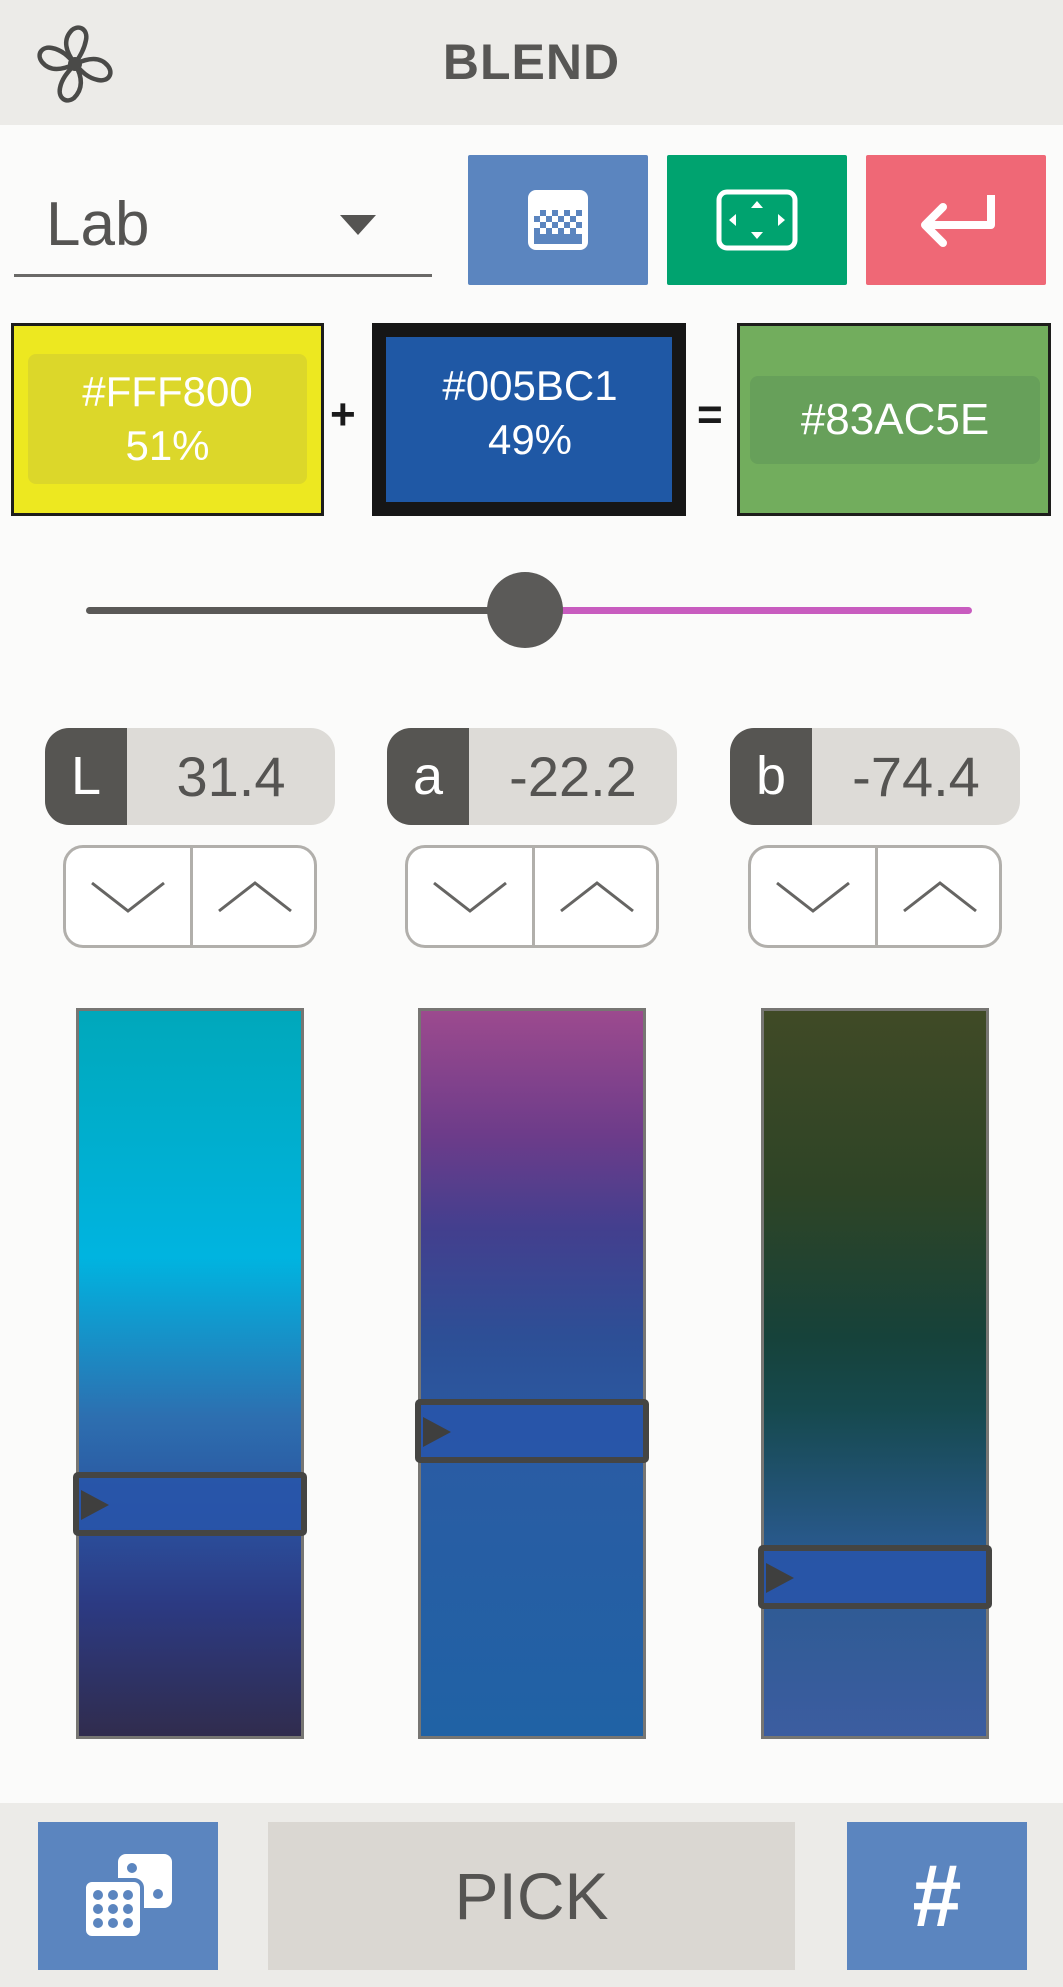 This screenshot has height=1987, width=1063. Describe the element at coordinates (573, 776) in the screenshot. I see `channel-a-number: -22.2` at that location.